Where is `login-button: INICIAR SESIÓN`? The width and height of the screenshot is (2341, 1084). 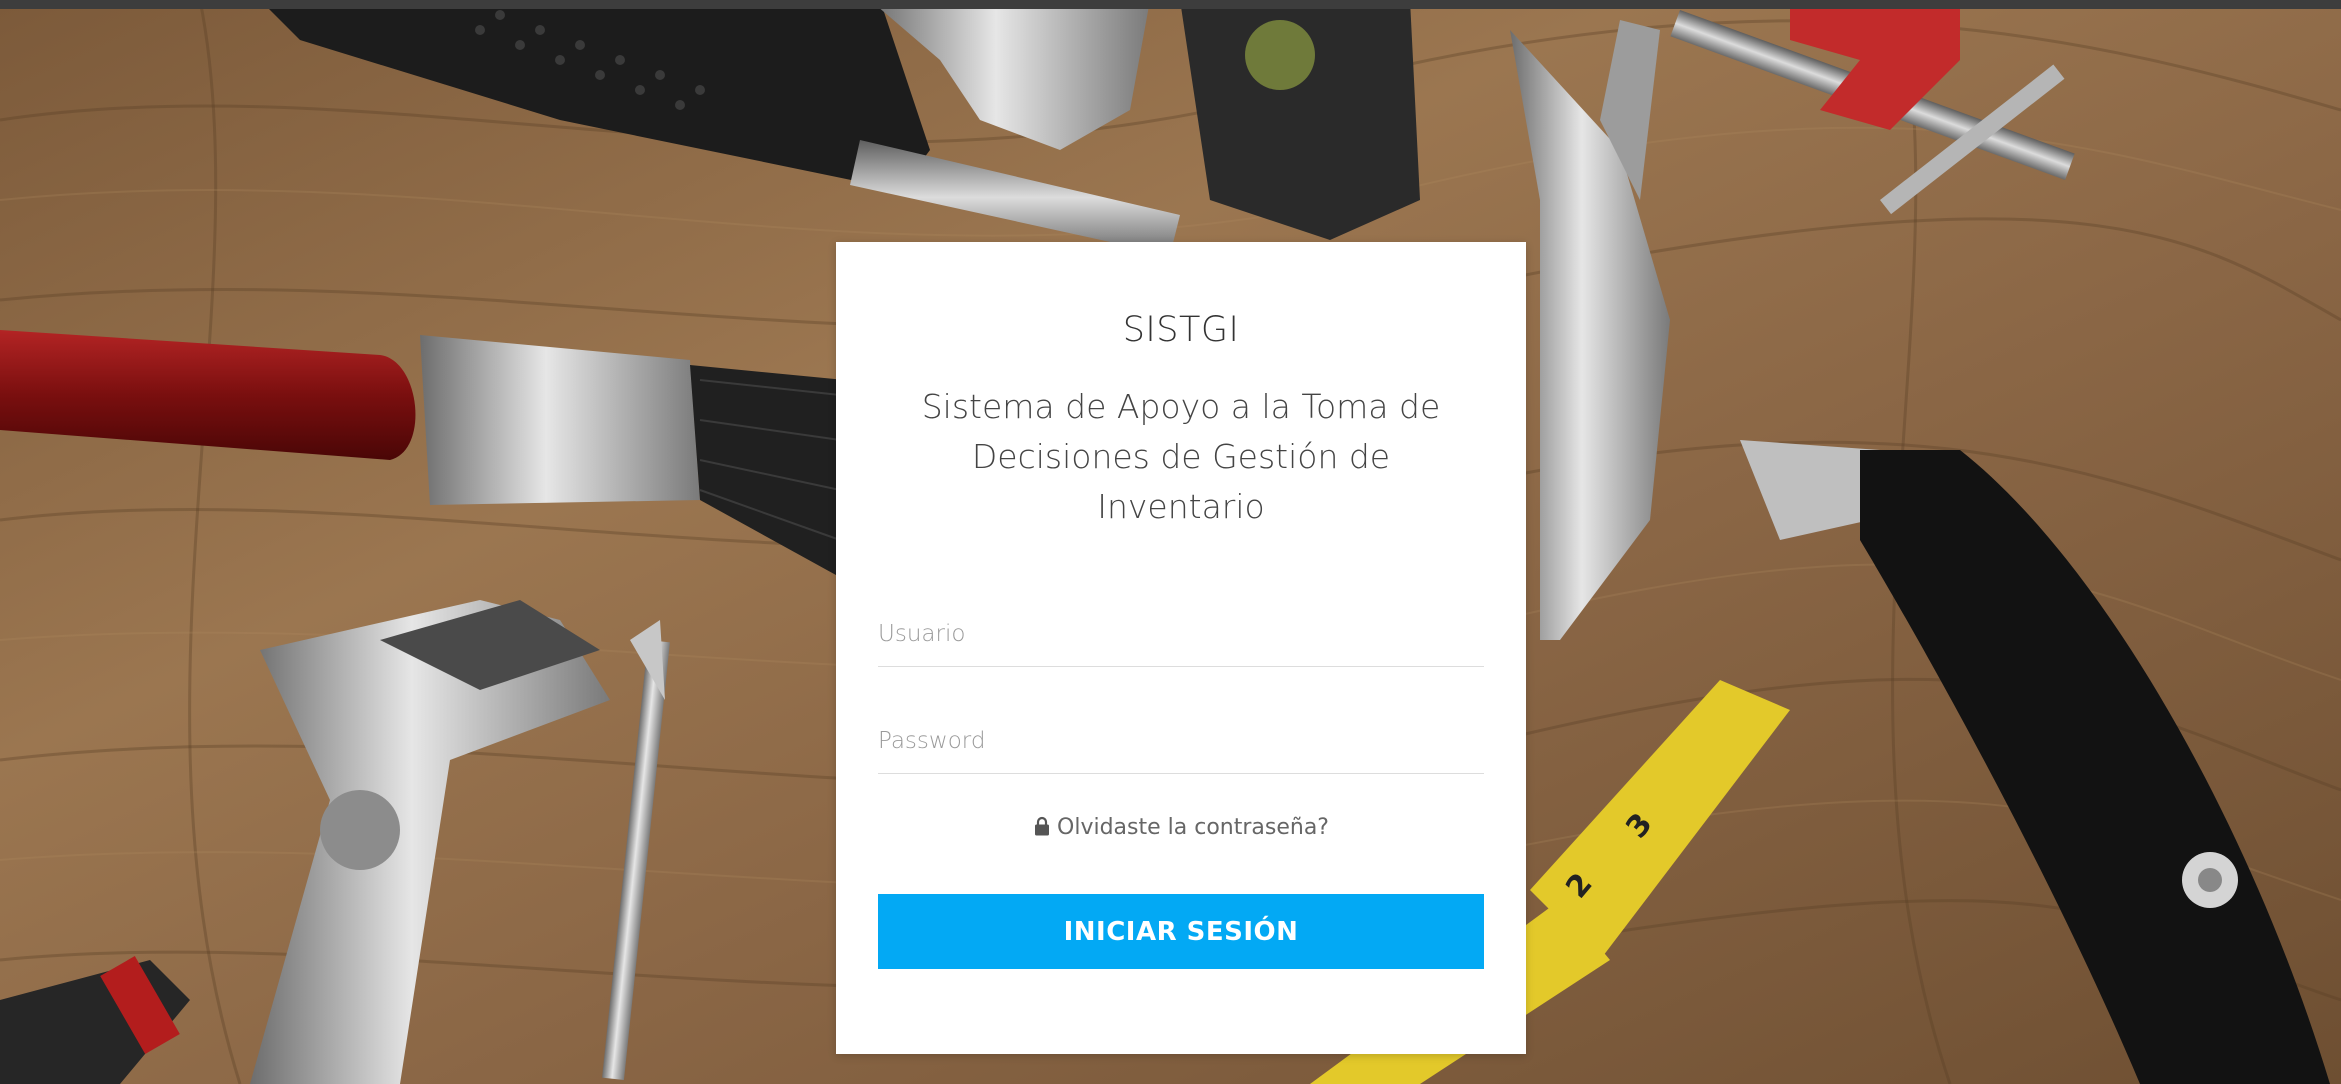 login-button: INICIAR SESIÓN is located at coordinates (1181, 931).